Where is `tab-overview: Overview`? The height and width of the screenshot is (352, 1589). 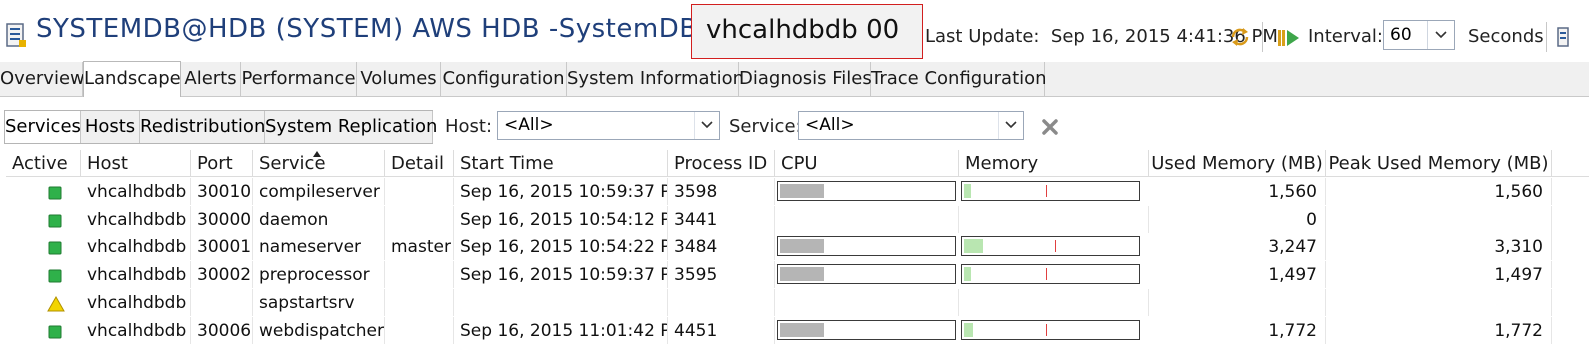 tab-overview: Overview is located at coordinates (42, 79).